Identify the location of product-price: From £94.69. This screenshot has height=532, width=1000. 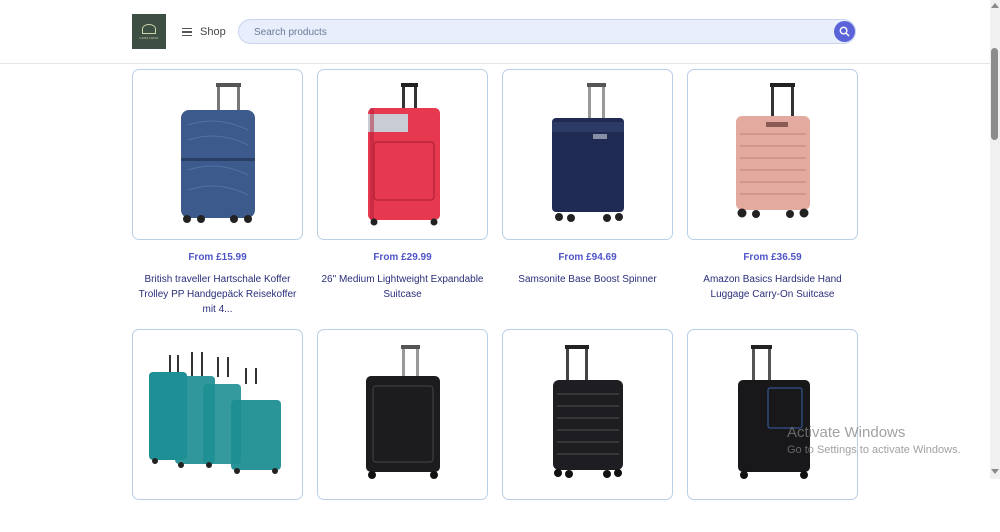
(587, 257).